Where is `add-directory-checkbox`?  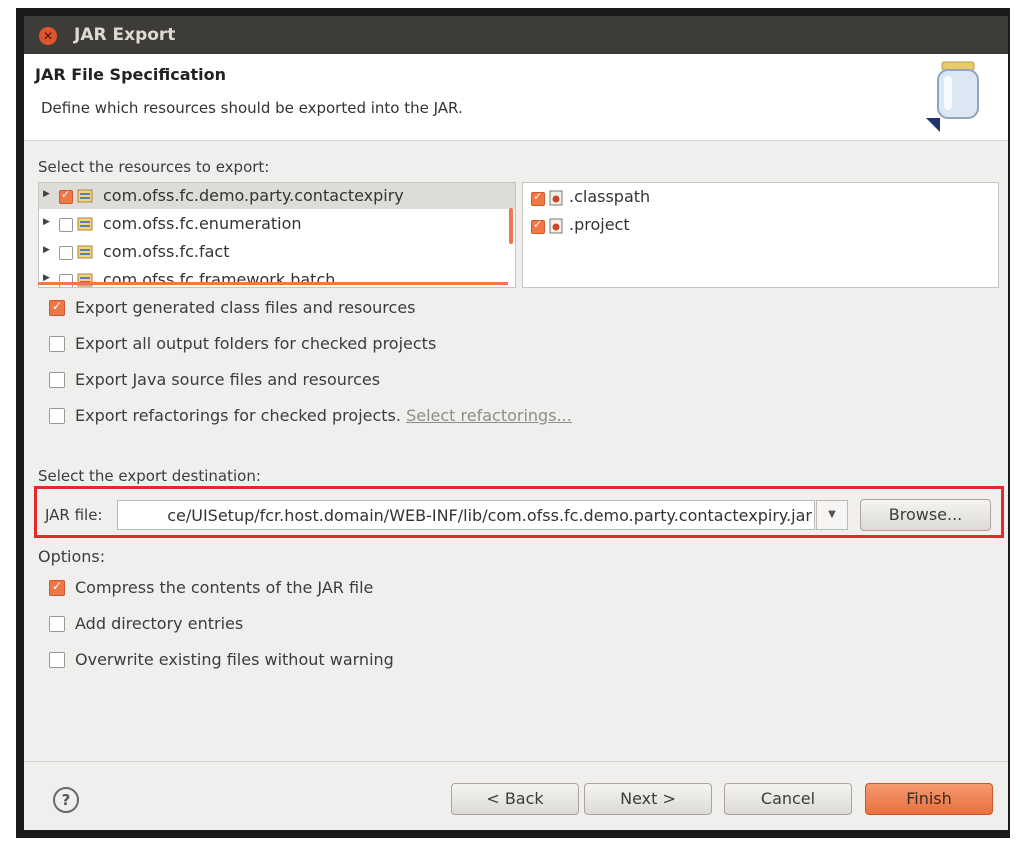
add-directory-checkbox is located at coordinates (57, 624).